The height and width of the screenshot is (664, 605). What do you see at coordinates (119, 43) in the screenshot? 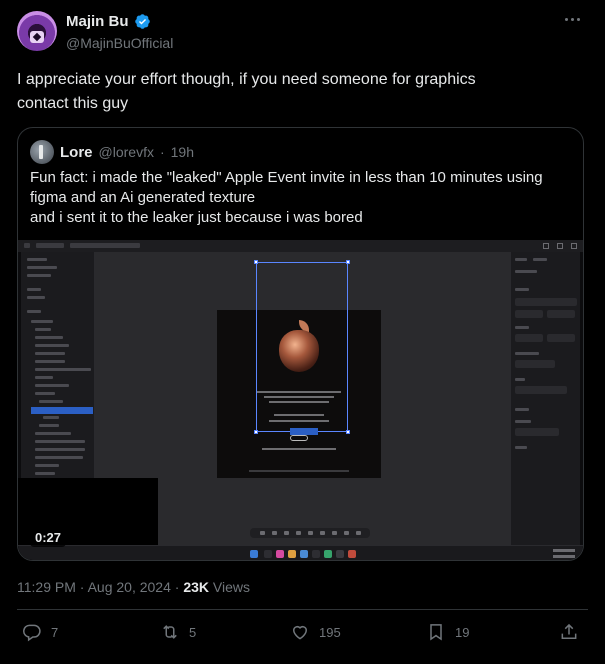
I see `author-handle: @MajinBuOfficial` at bounding box center [119, 43].